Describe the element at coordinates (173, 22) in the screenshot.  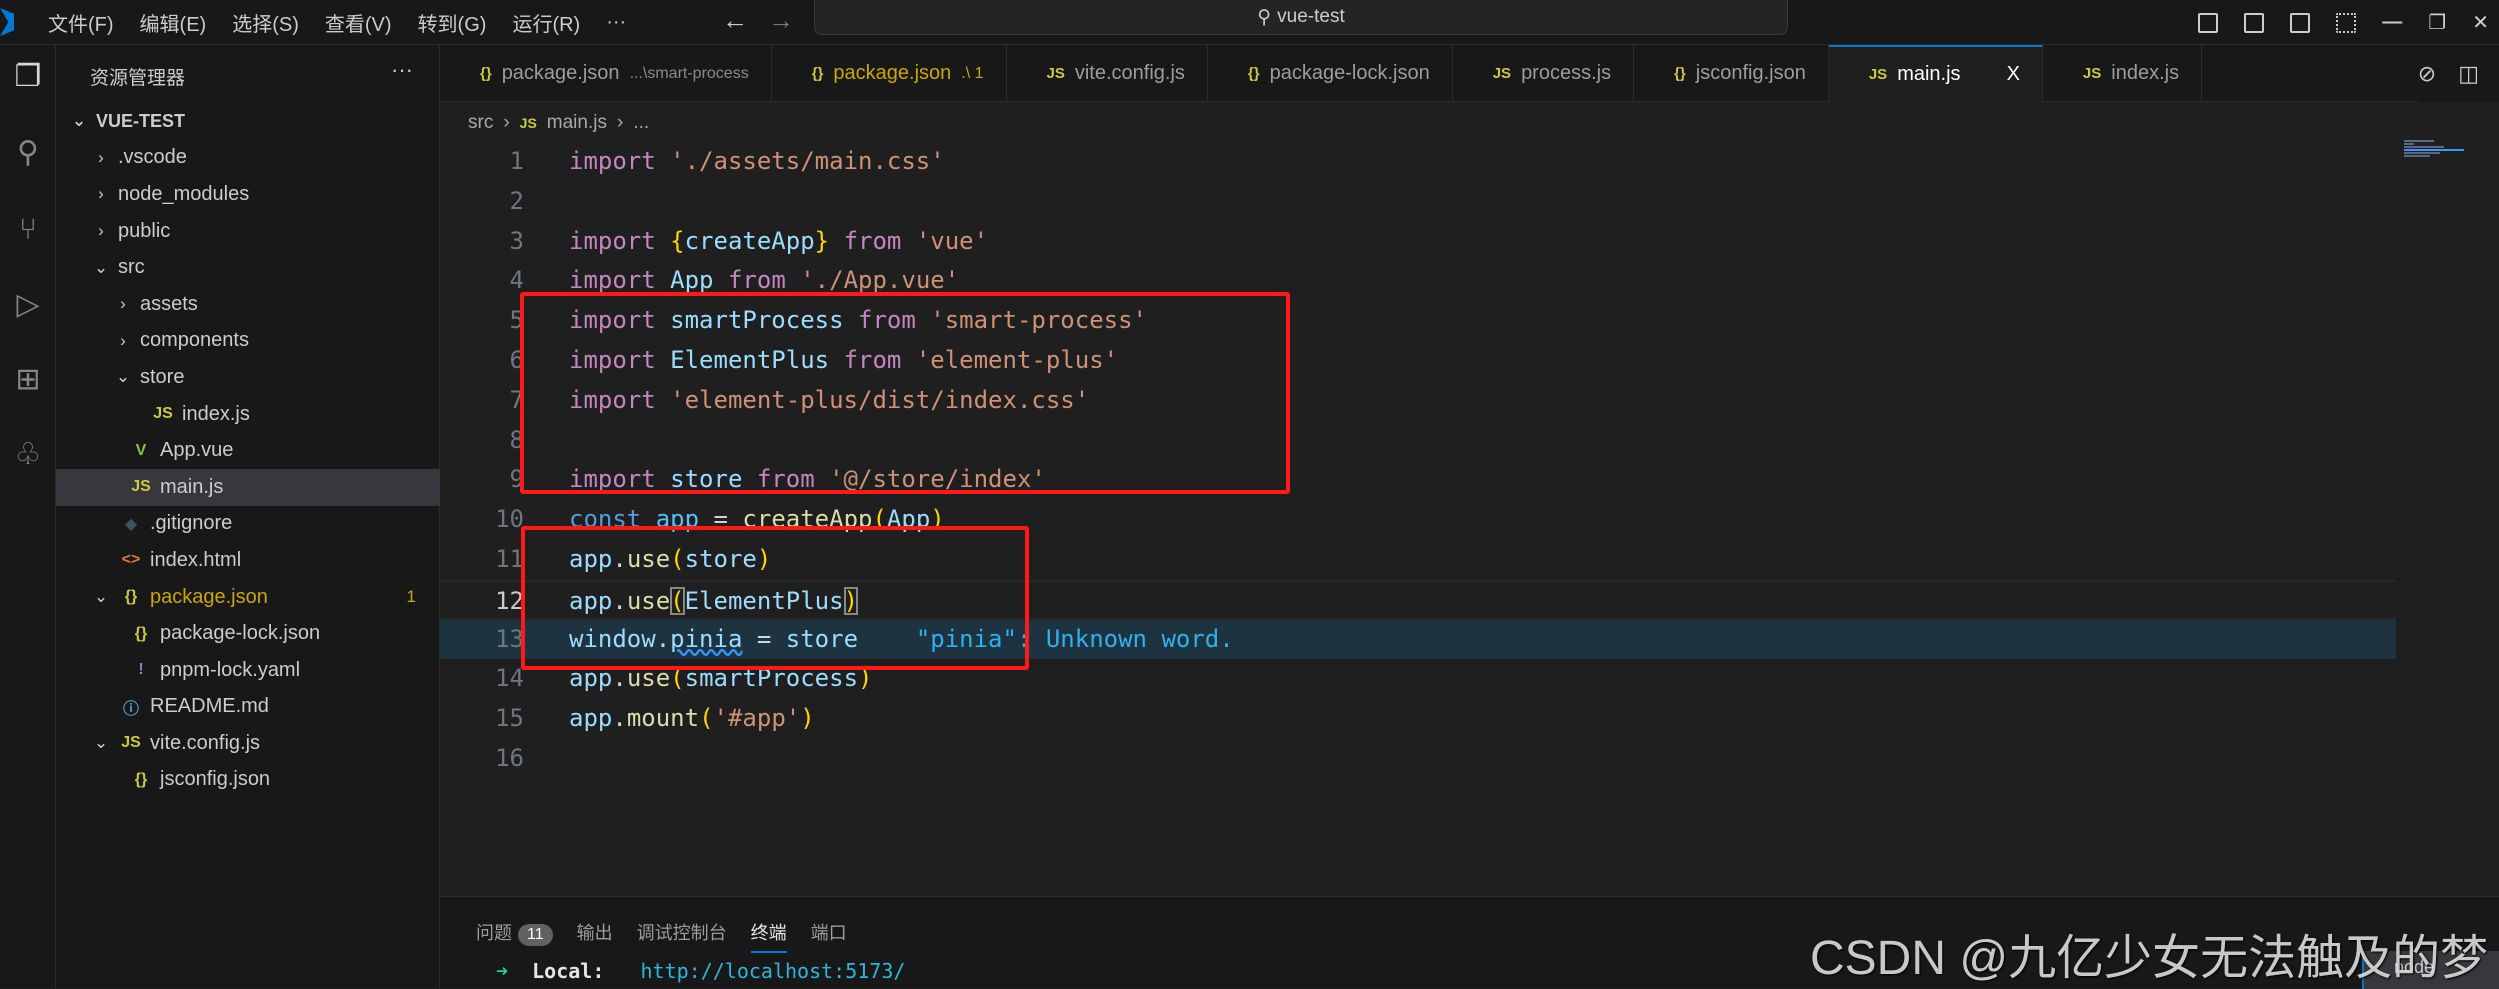
I see `menu-item: 编辑(E)` at that location.